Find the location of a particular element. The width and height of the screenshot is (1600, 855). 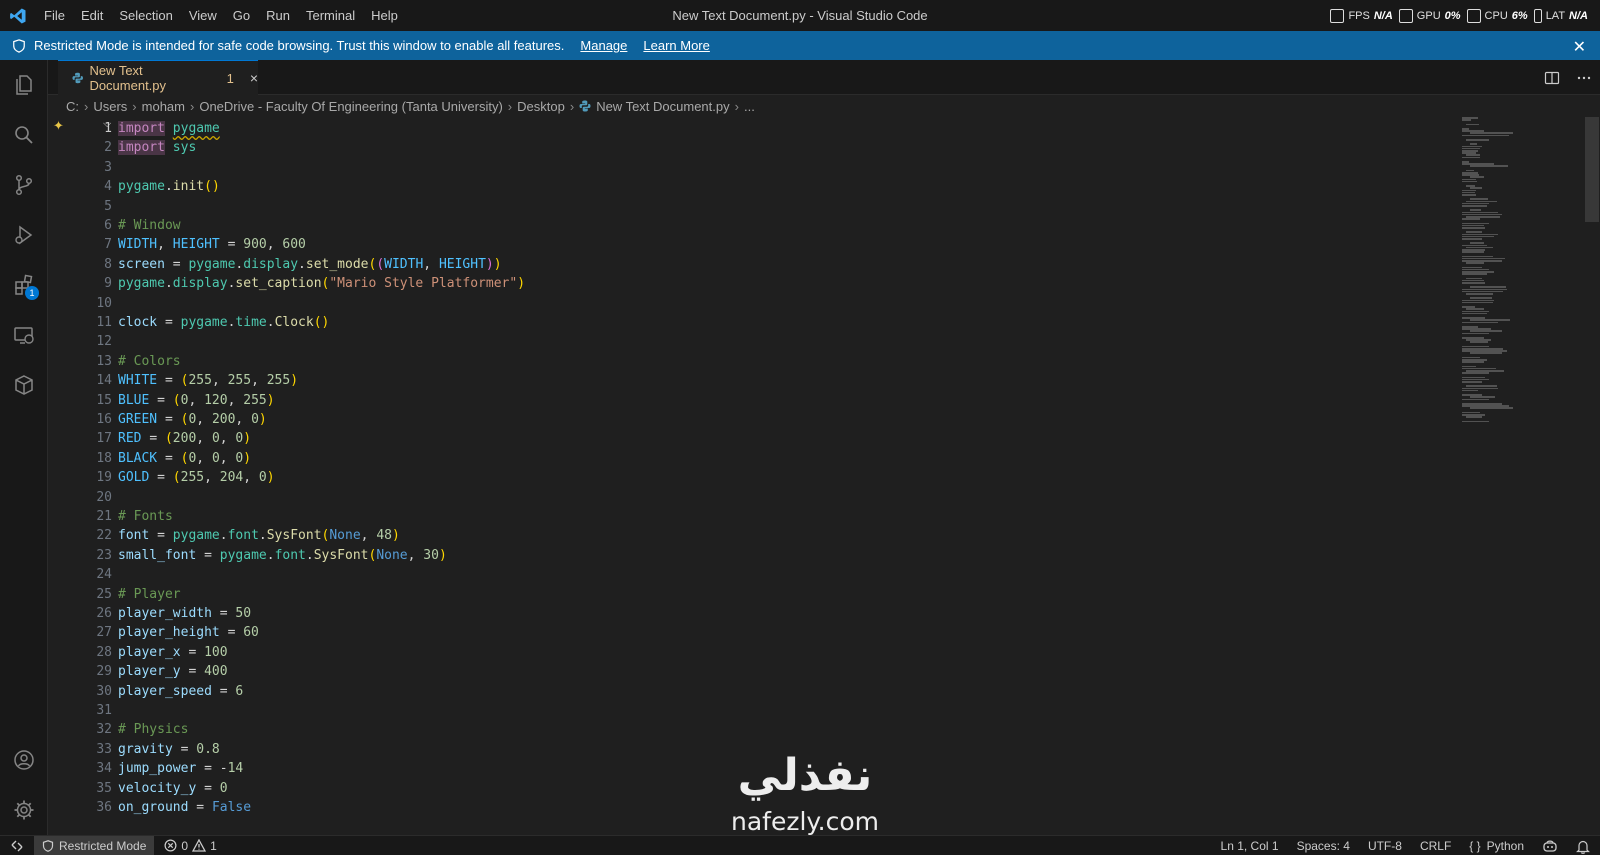

code-line: WIDTH, HEIGHT = 900, 600 is located at coordinates (212, 245).